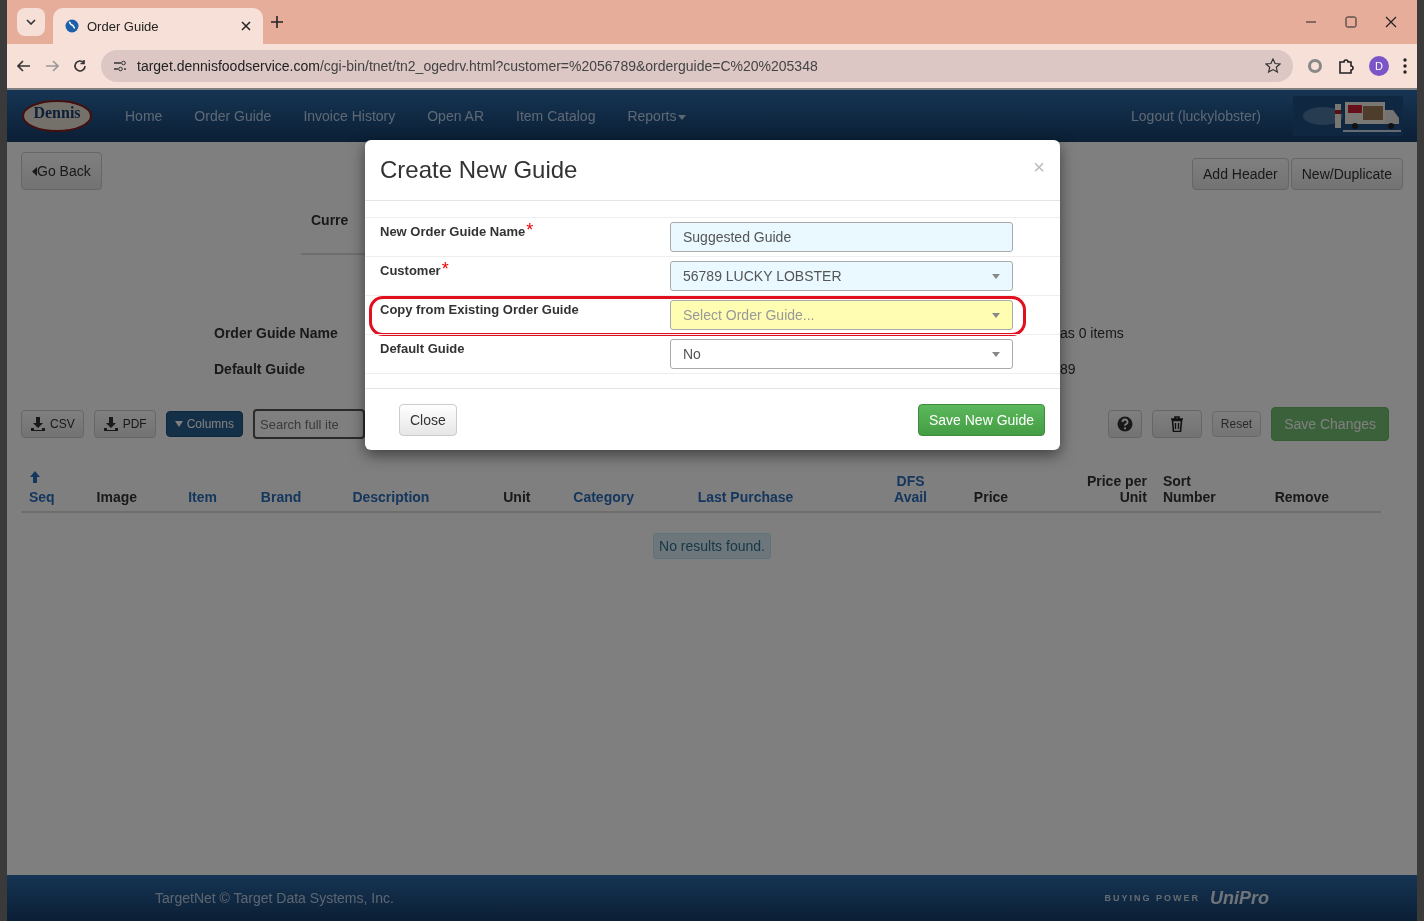  What do you see at coordinates (391, 497) in the screenshot?
I see `column-header: Description` at bounding box center [391, 497].